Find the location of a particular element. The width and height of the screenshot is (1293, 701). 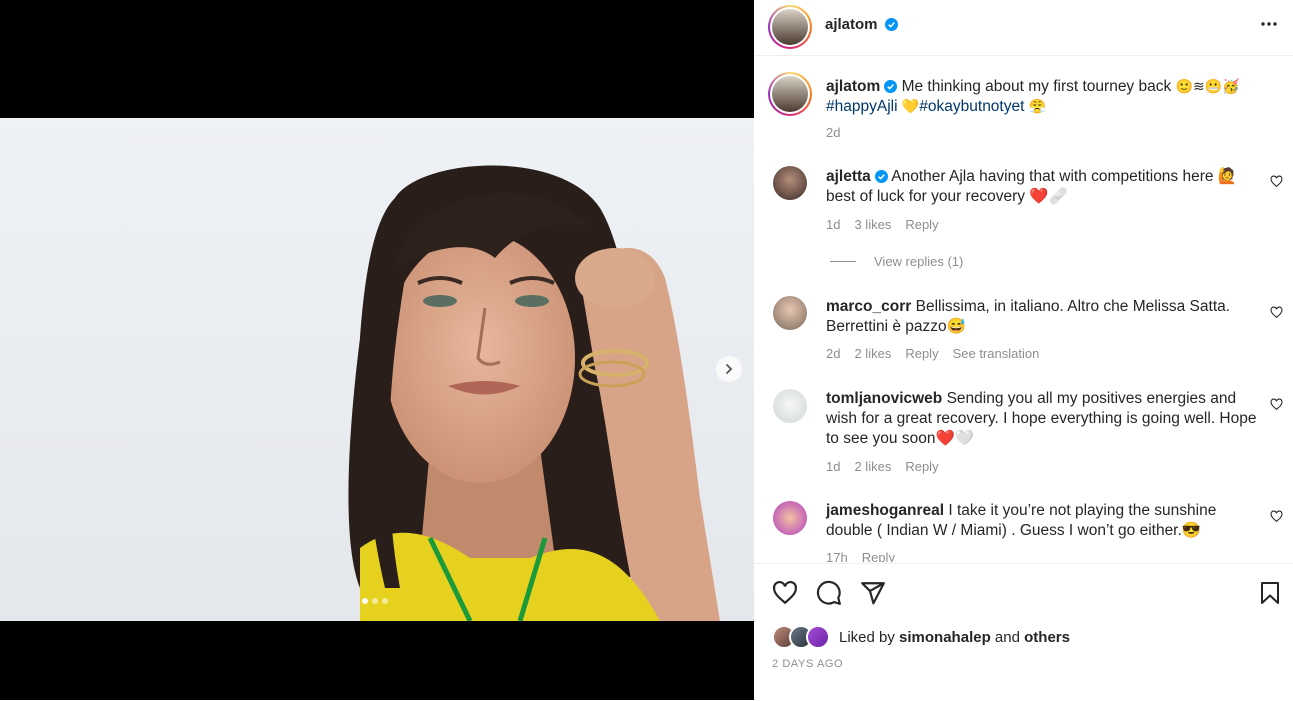

like-heart-icon is located at coordinates (785, 593).